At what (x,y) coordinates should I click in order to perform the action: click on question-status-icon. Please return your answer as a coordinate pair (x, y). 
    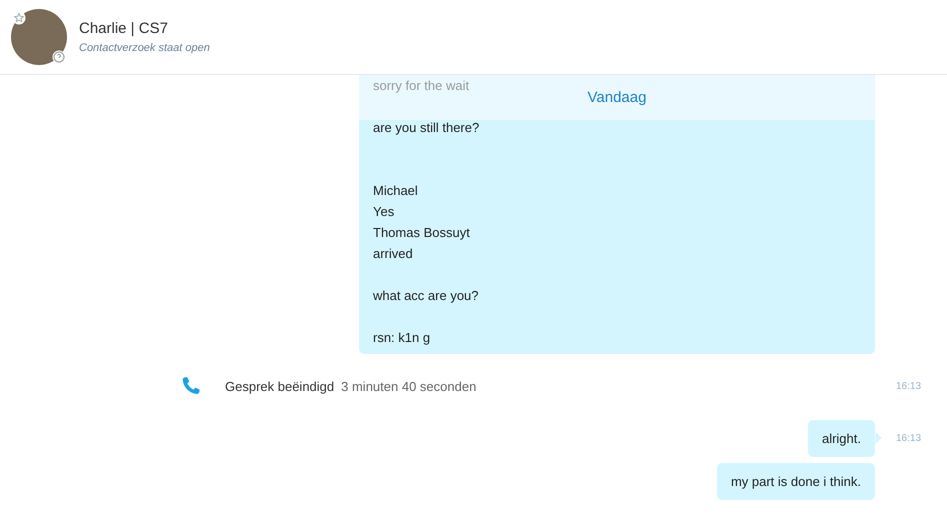
    Looking at the image, I should click on (59, 57).